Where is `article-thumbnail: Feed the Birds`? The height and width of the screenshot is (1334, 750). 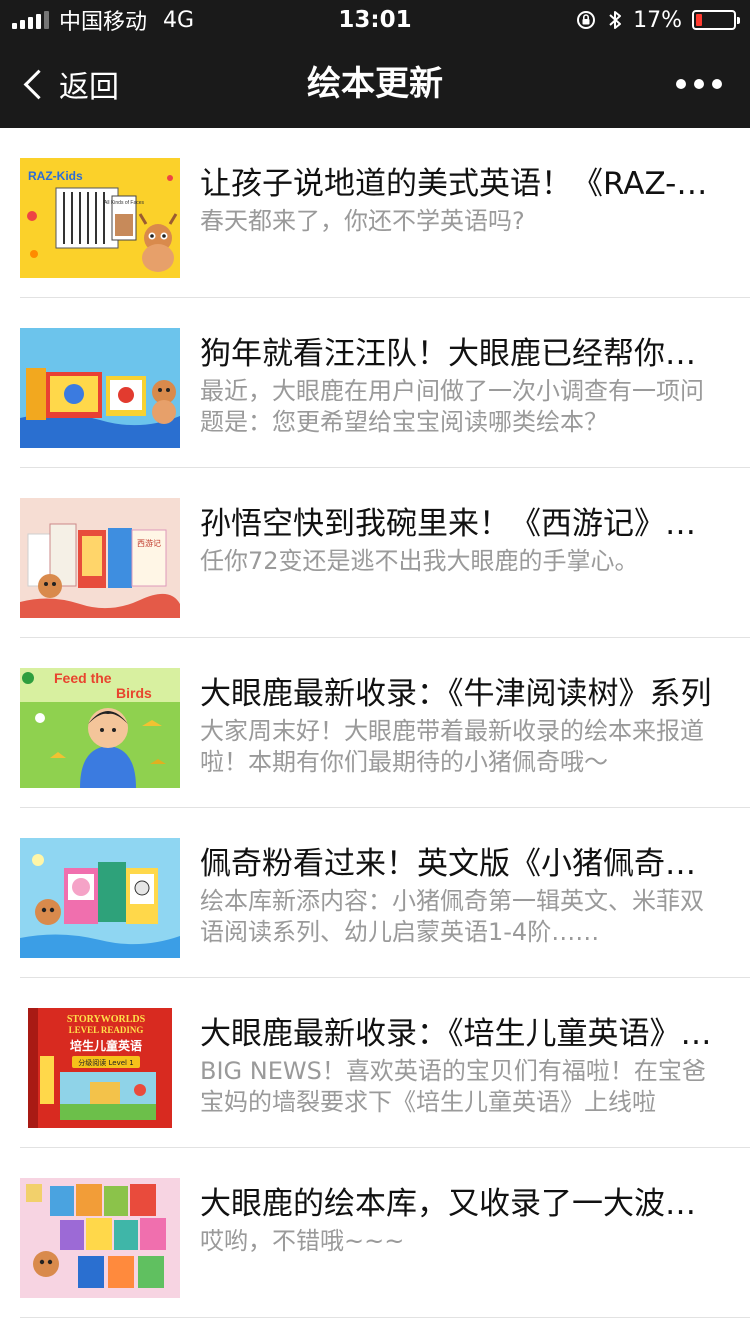
article-thumbnail: Feed the Birds is located at coordinates (100, 728).